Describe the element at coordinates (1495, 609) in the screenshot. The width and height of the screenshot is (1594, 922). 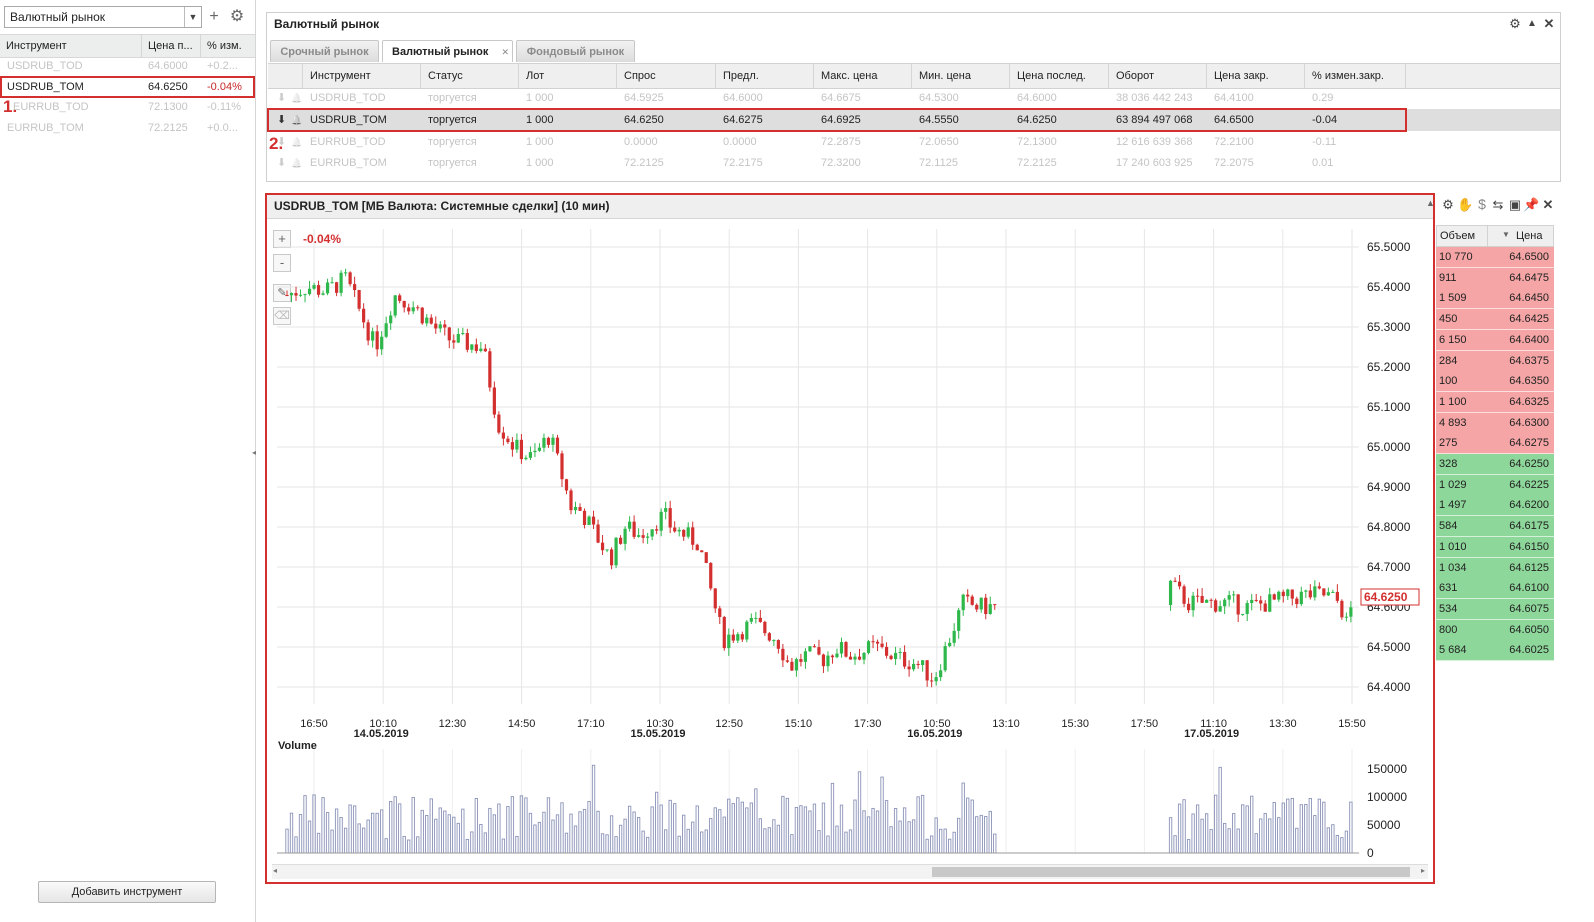
I see `bid-row: 534 64.6075` at that location.